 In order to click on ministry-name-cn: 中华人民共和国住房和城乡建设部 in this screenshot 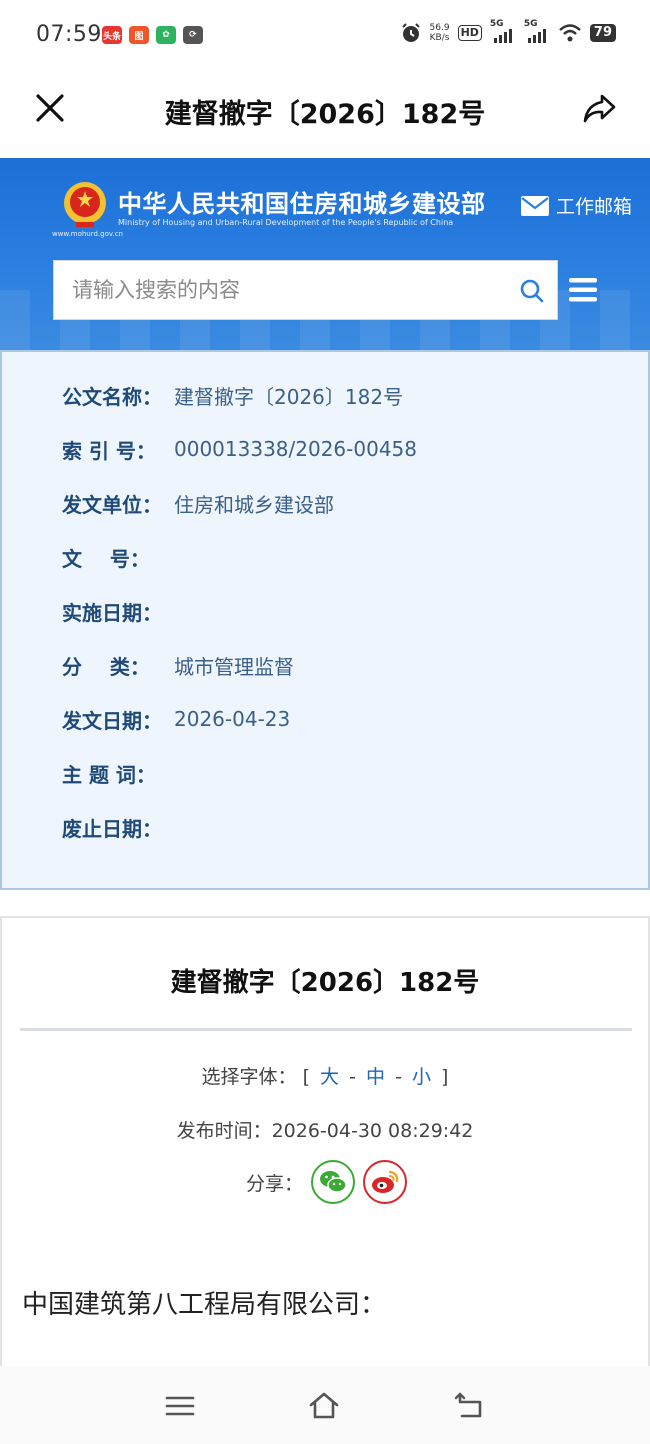, I will do `click(302, 204)`.